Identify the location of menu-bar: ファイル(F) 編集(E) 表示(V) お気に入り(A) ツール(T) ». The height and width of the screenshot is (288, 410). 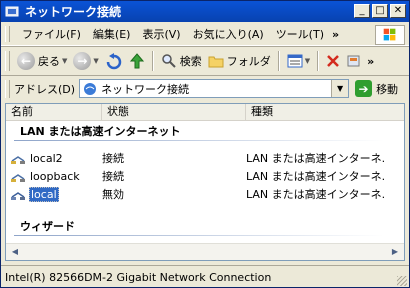
(205, 34).